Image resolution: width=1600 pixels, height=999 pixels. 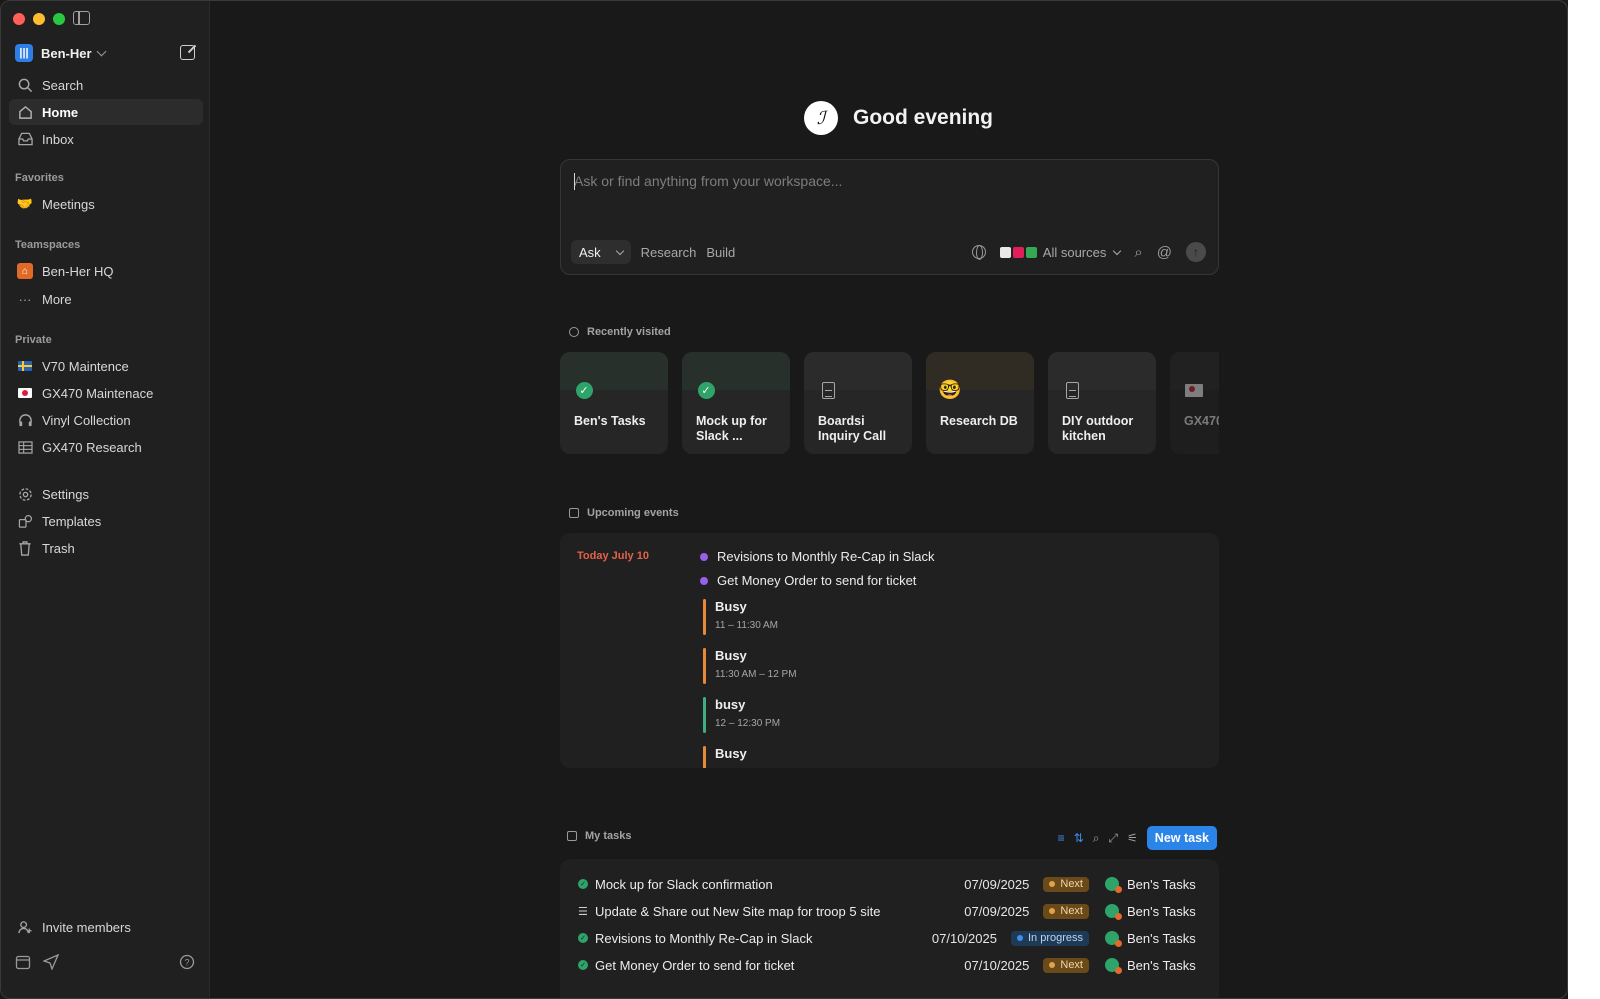 I want to click on sidebar-item-hq: ⌂ Ben-Her HQ, so click(x=106, y=271).